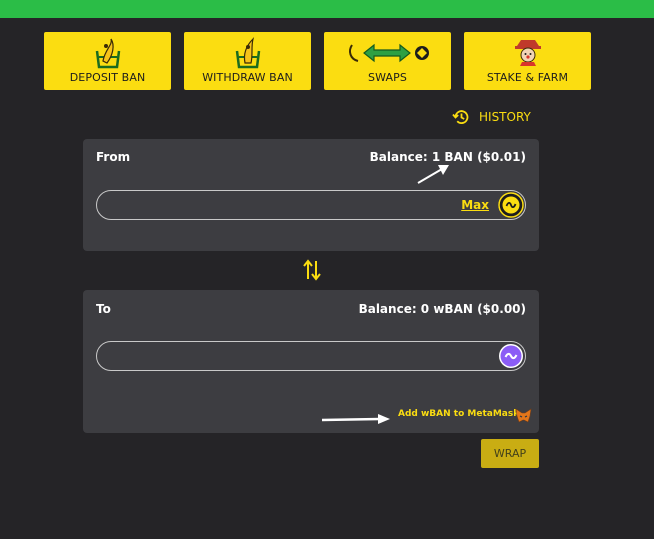  Describe the element at coordinates (247, 77) in the screenshot. I see `withdraw-ban-label: WITHDRAW BAN` at that location.